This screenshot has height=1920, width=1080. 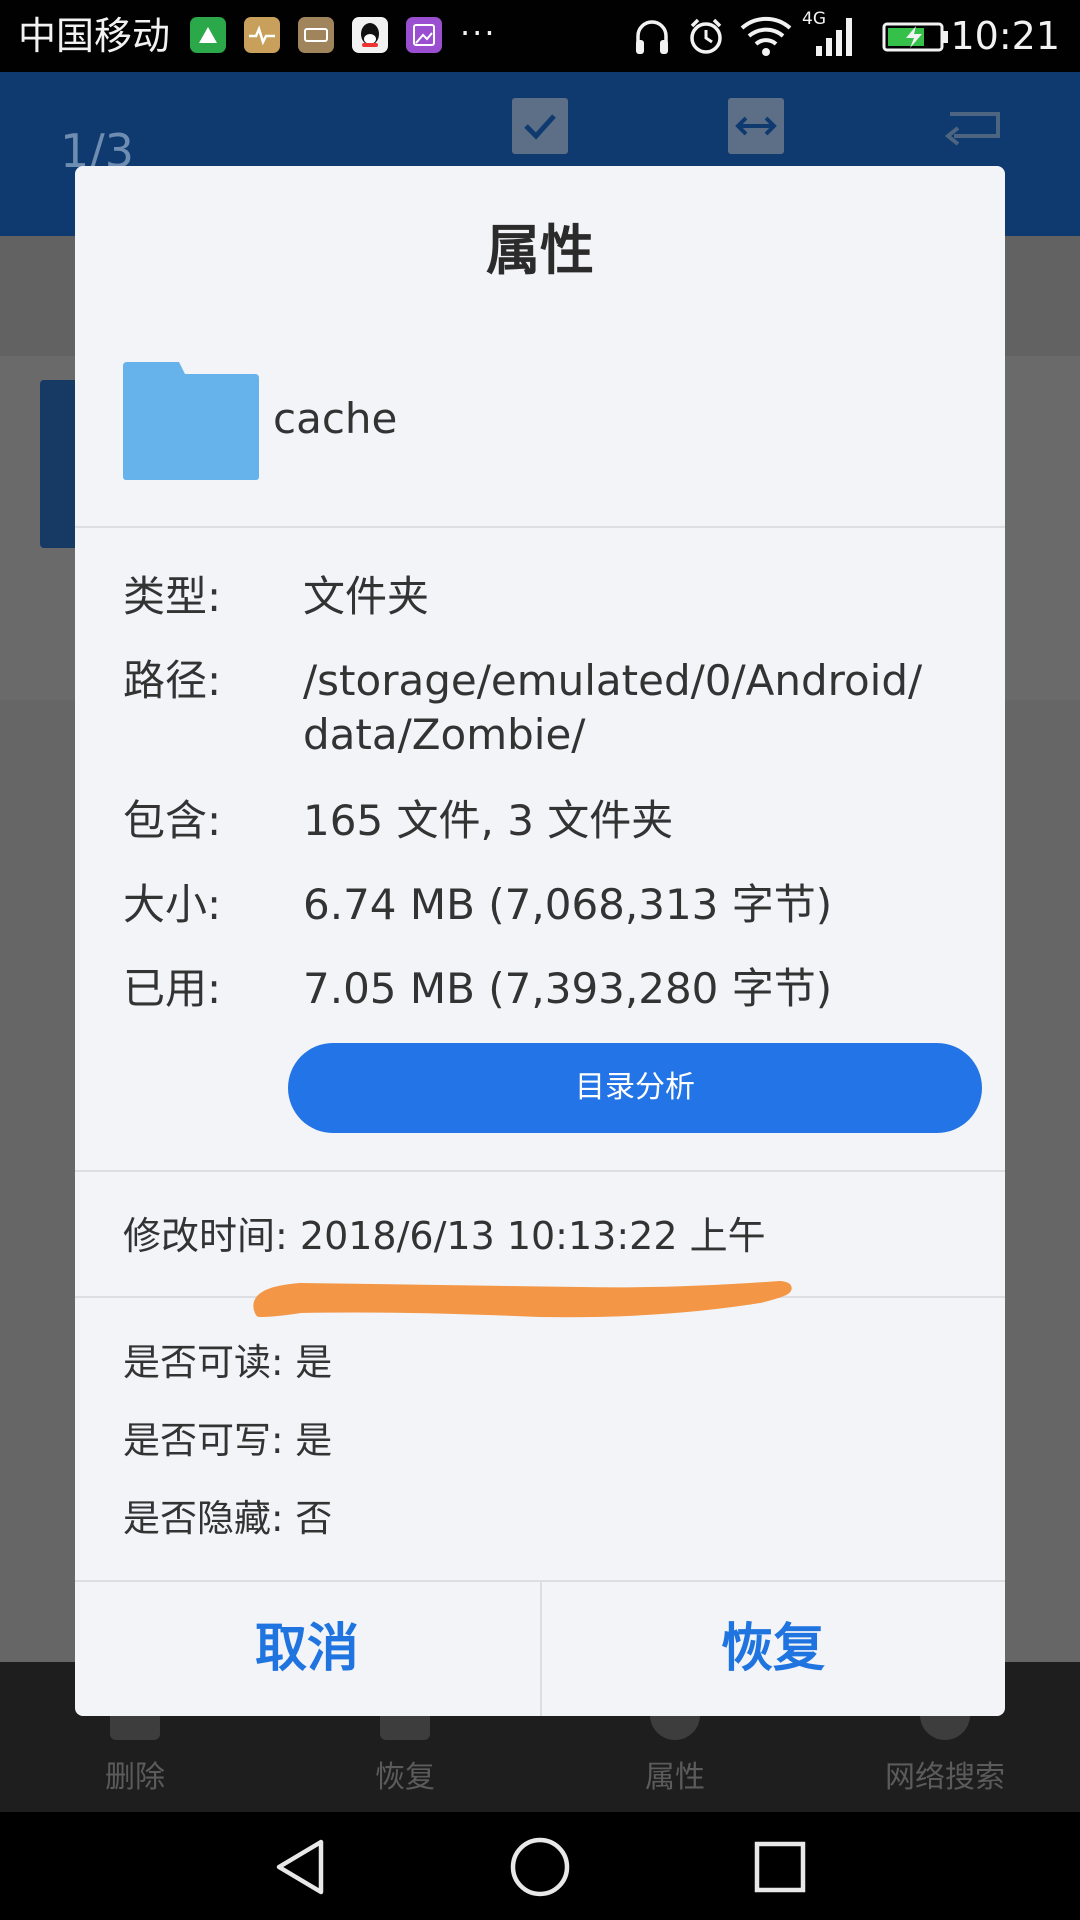 What do you see at coordinates (316, 35) in the screenshot?
I see `app-icon-gold` at bounding box center [316, 35].